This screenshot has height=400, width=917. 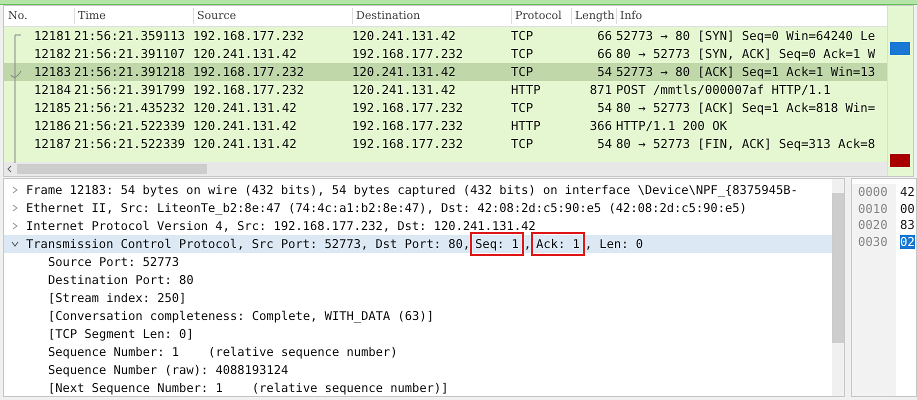 What do you see at coordinates (873, 225) in the screenshot?
I see `hex-offset: 0020` at bounding box center [873, 225].